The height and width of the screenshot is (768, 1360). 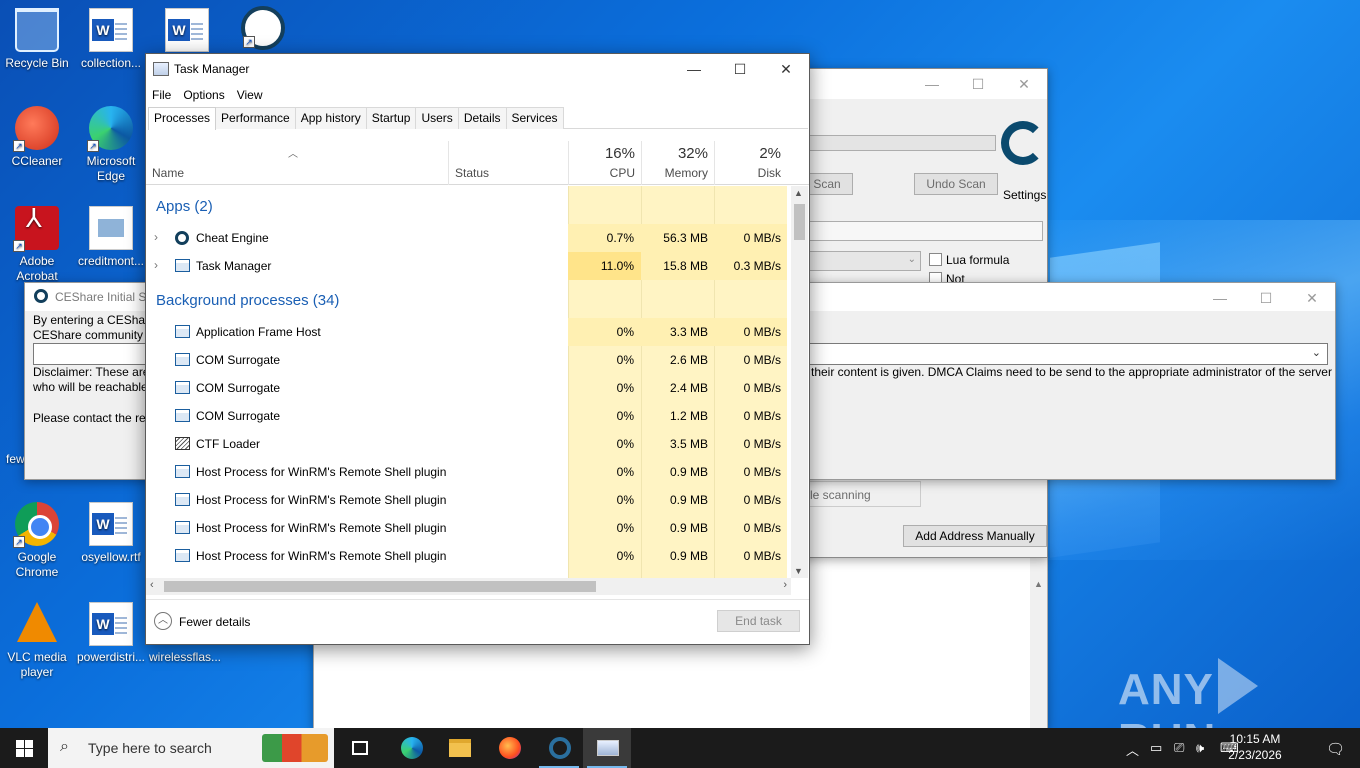 What do you see at coordinates (534, 118) in the screenshot?
I see `tab-services: Services` at bounding box center [534, 118].